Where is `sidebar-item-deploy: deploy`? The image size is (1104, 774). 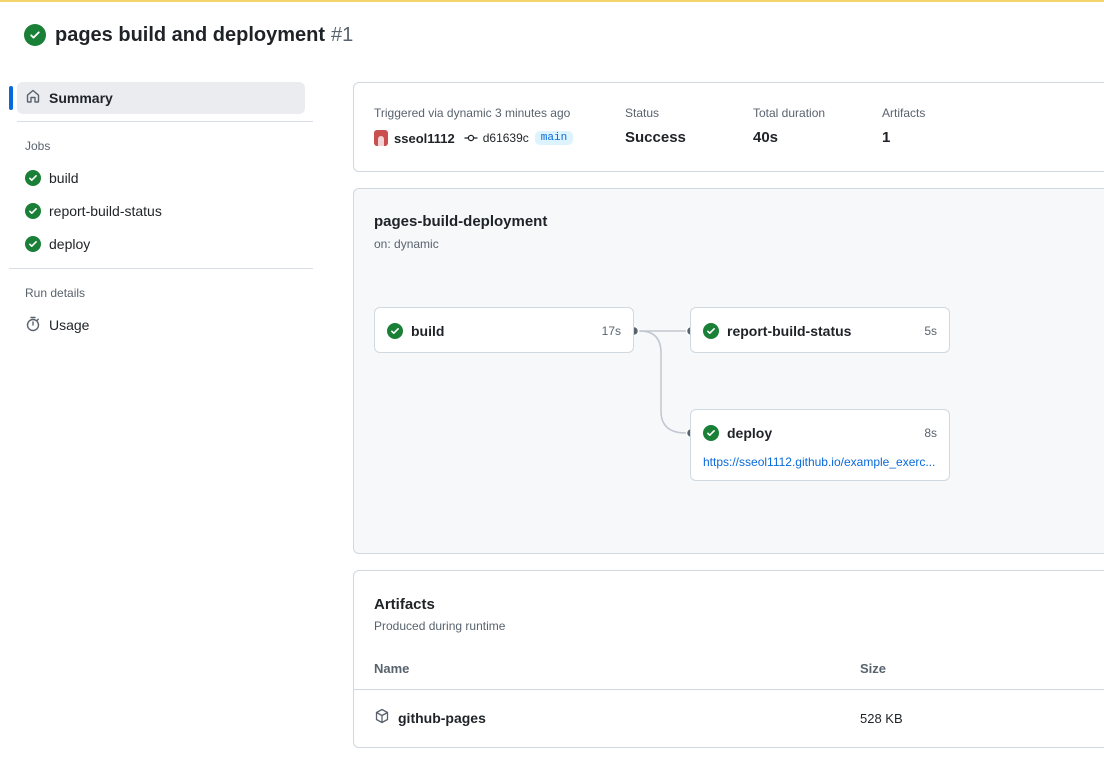
sidebar-item-deploy: deploy is located at coordinates (57, 244).